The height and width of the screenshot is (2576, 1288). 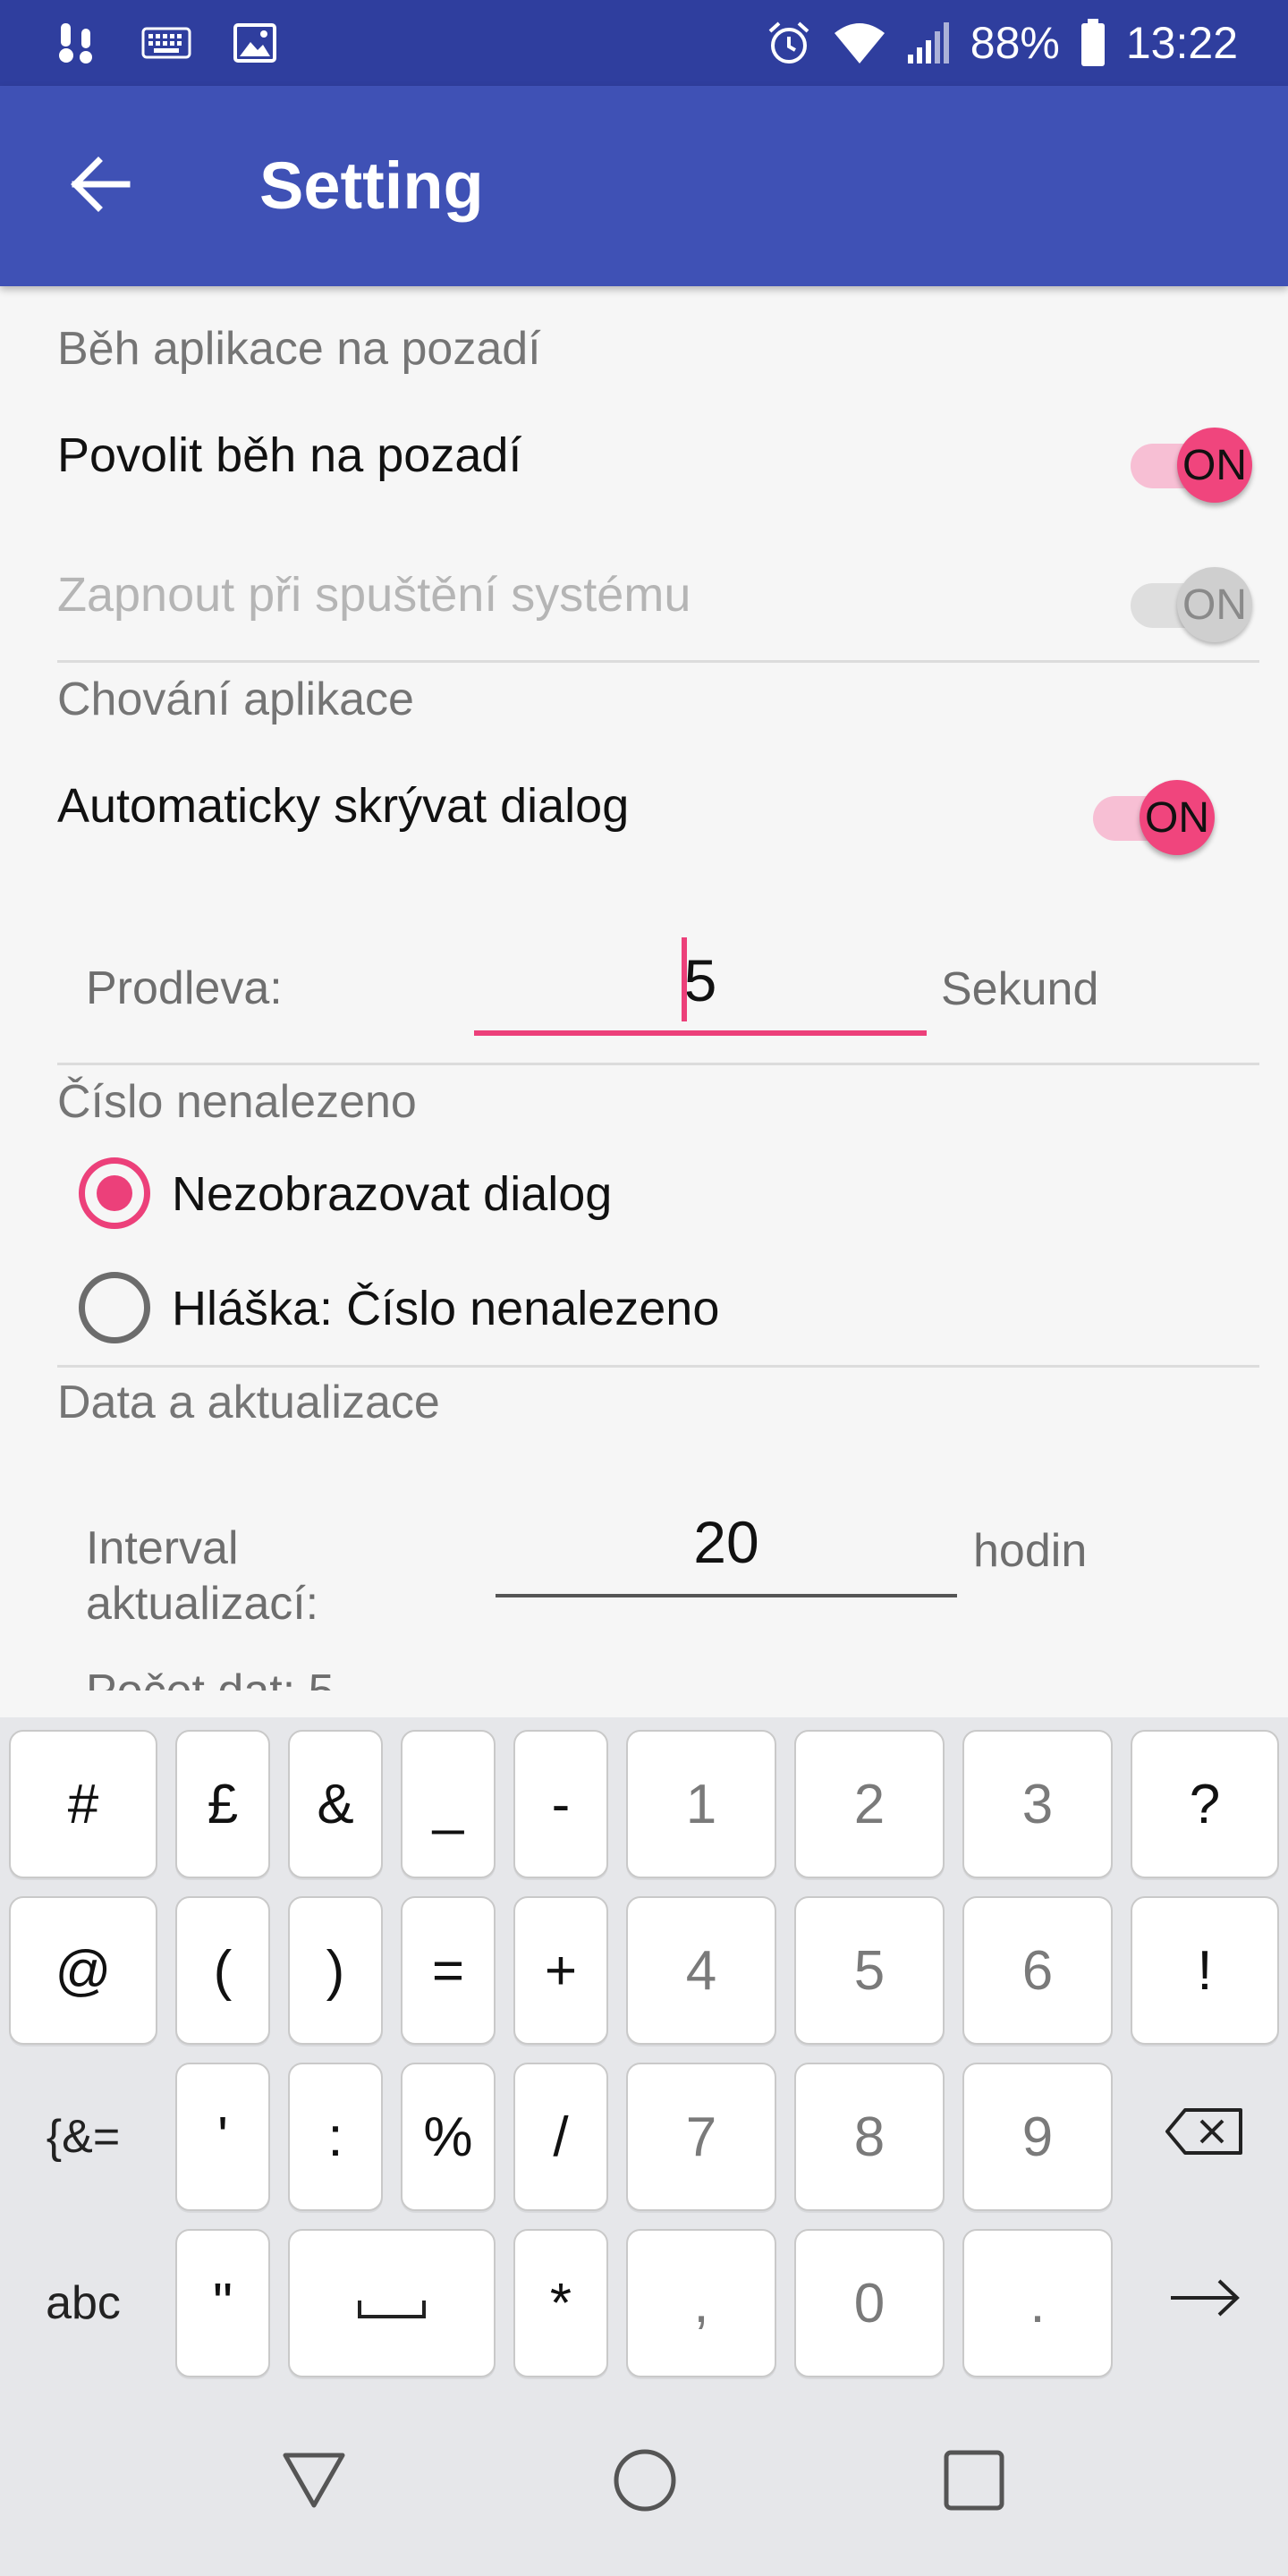 What do you see at coordinates (335, 2137) in the screenshot?
I see `key-colon: :` at bounding box center [335, 2137].